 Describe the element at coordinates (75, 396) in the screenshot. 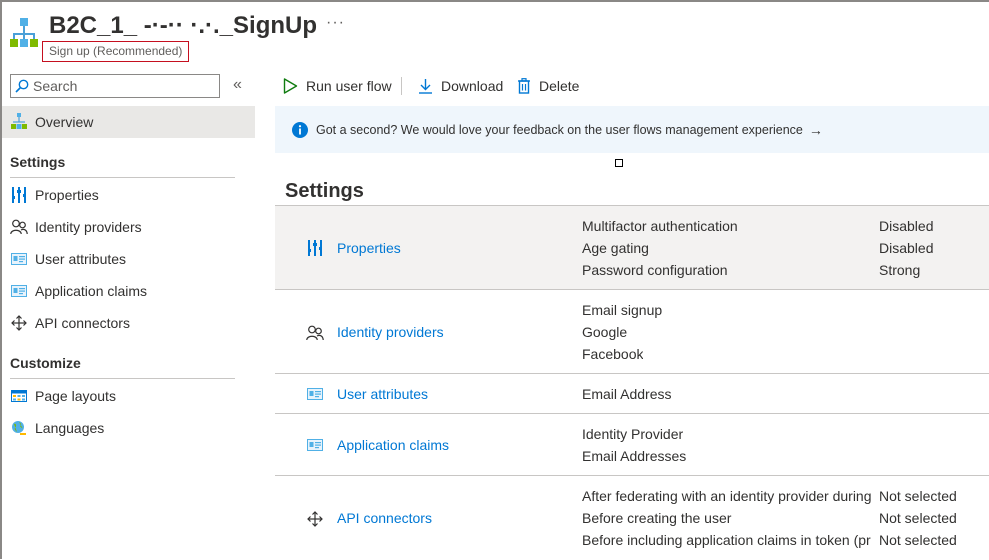

I see `sidebar-item-label: Page layouts` at that location.